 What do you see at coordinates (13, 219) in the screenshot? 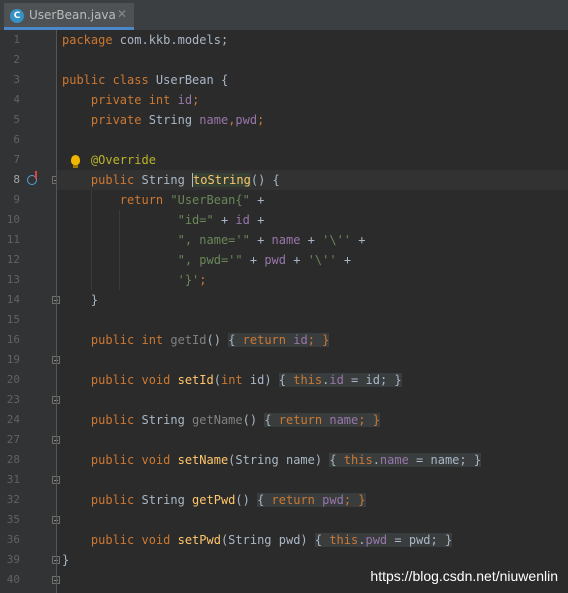
I see `line-number: 10` at bounding box center [13, 219].